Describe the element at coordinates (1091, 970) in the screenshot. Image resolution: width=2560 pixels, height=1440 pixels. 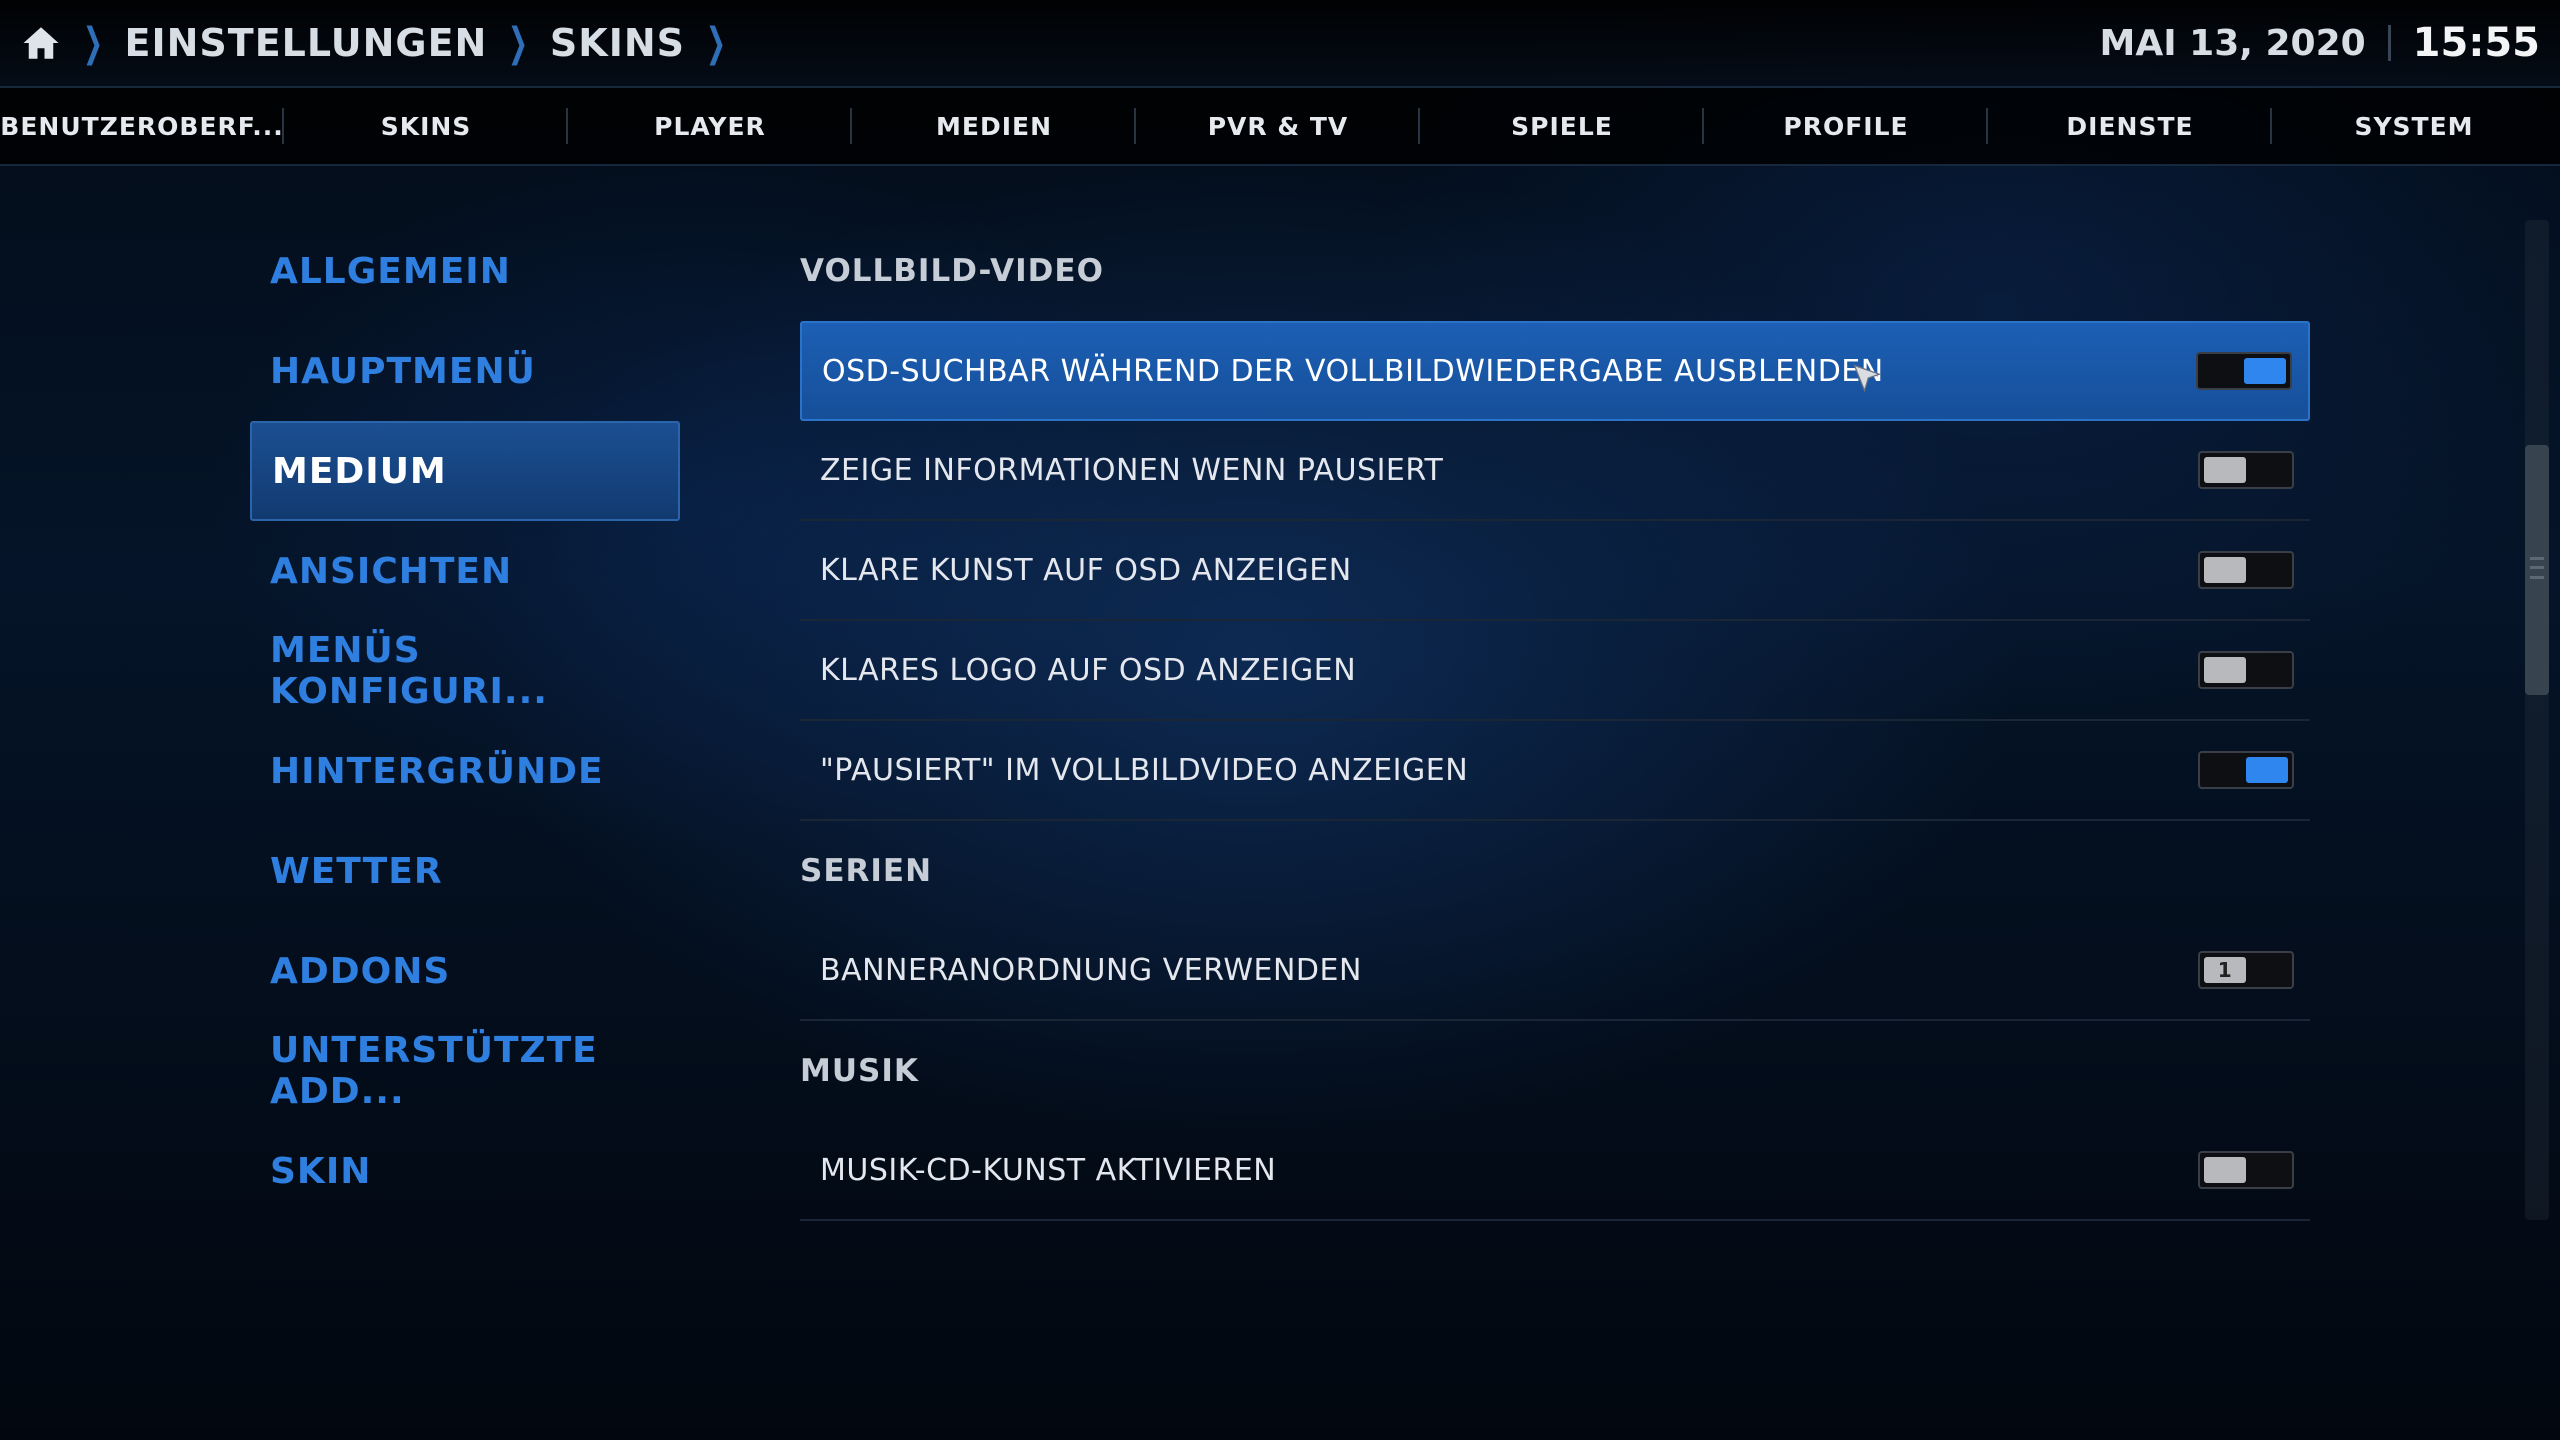
I see `setting-label: BANNERANORDNUNG VERWENDEN` at that location.